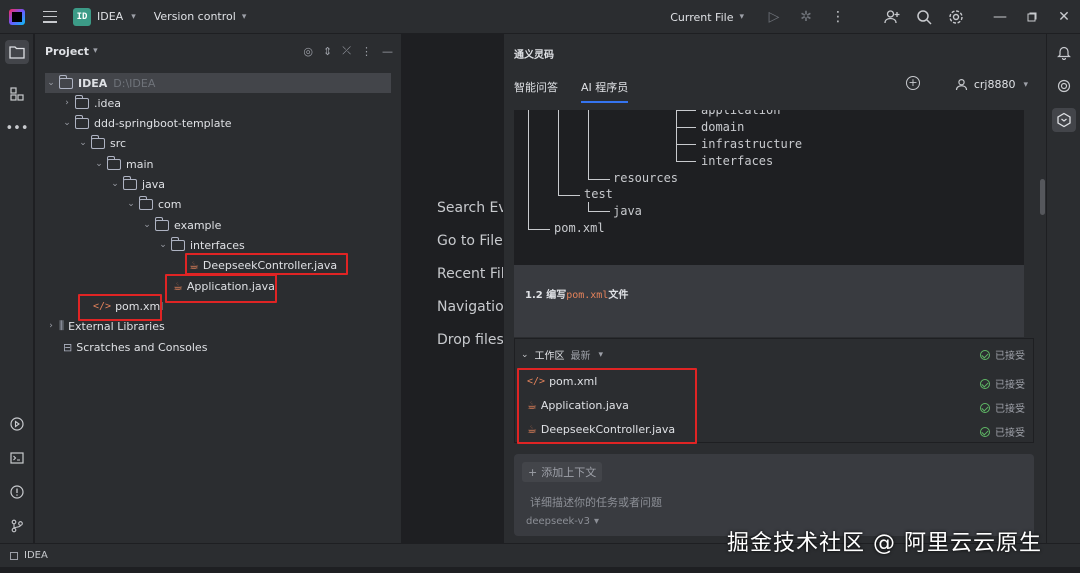 This screenshot has height=573, width=1080. What do you see at coordinates (17, 458) in the screenshot?
I see `terminal-icon` at bounding box center [17, 458].